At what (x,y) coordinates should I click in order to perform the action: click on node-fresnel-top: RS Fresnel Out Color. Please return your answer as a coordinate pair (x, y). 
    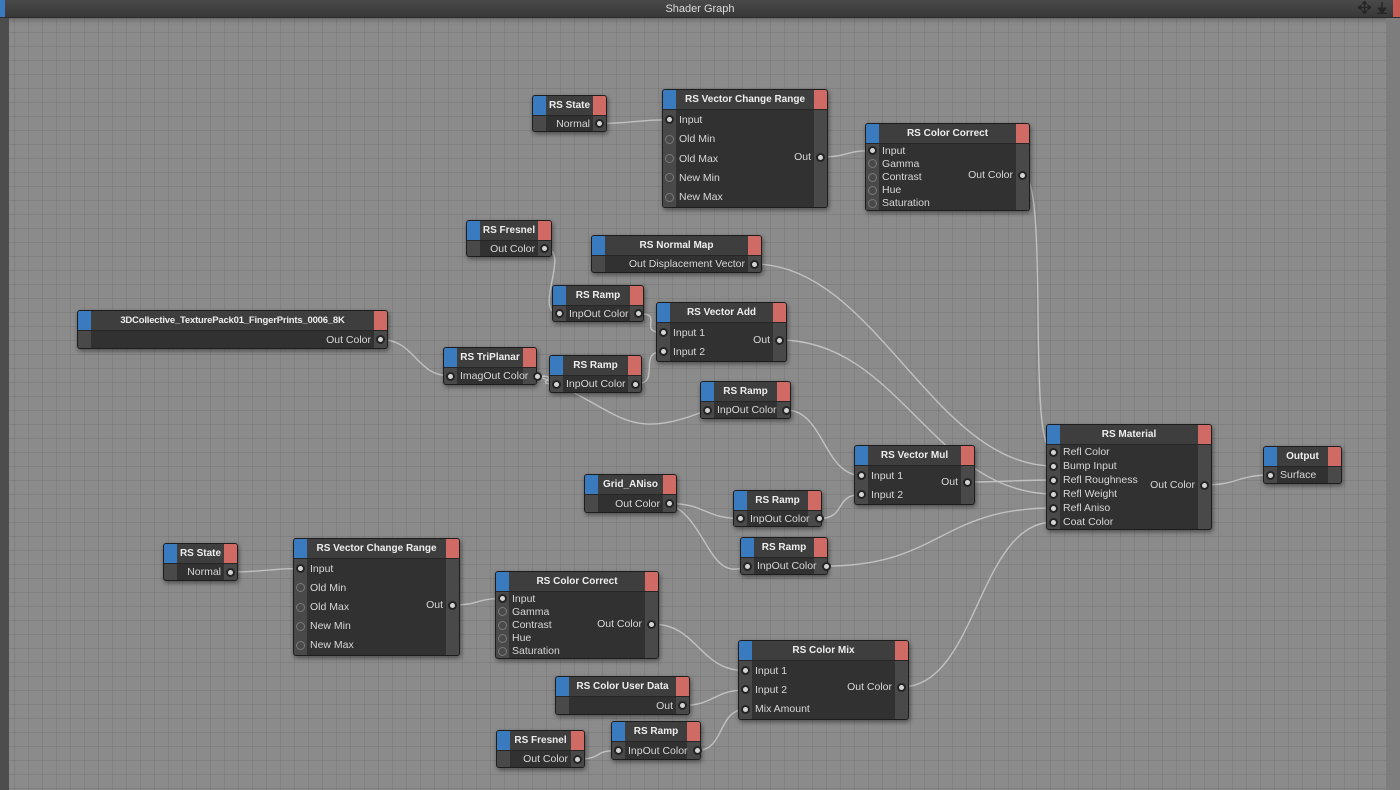
    Looking at the image, I should click on (509, 238).